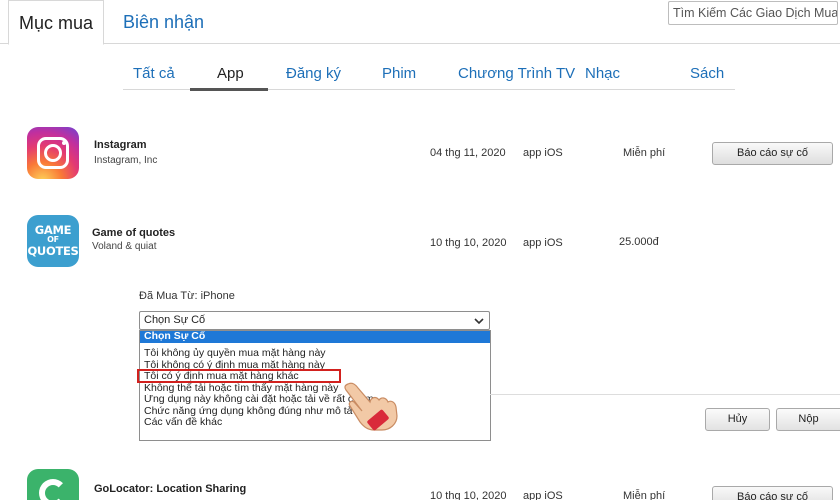  I want to click on issue-option: Không thể tải hoặc tìm thấy mặt hàng này, so click(315, 389).